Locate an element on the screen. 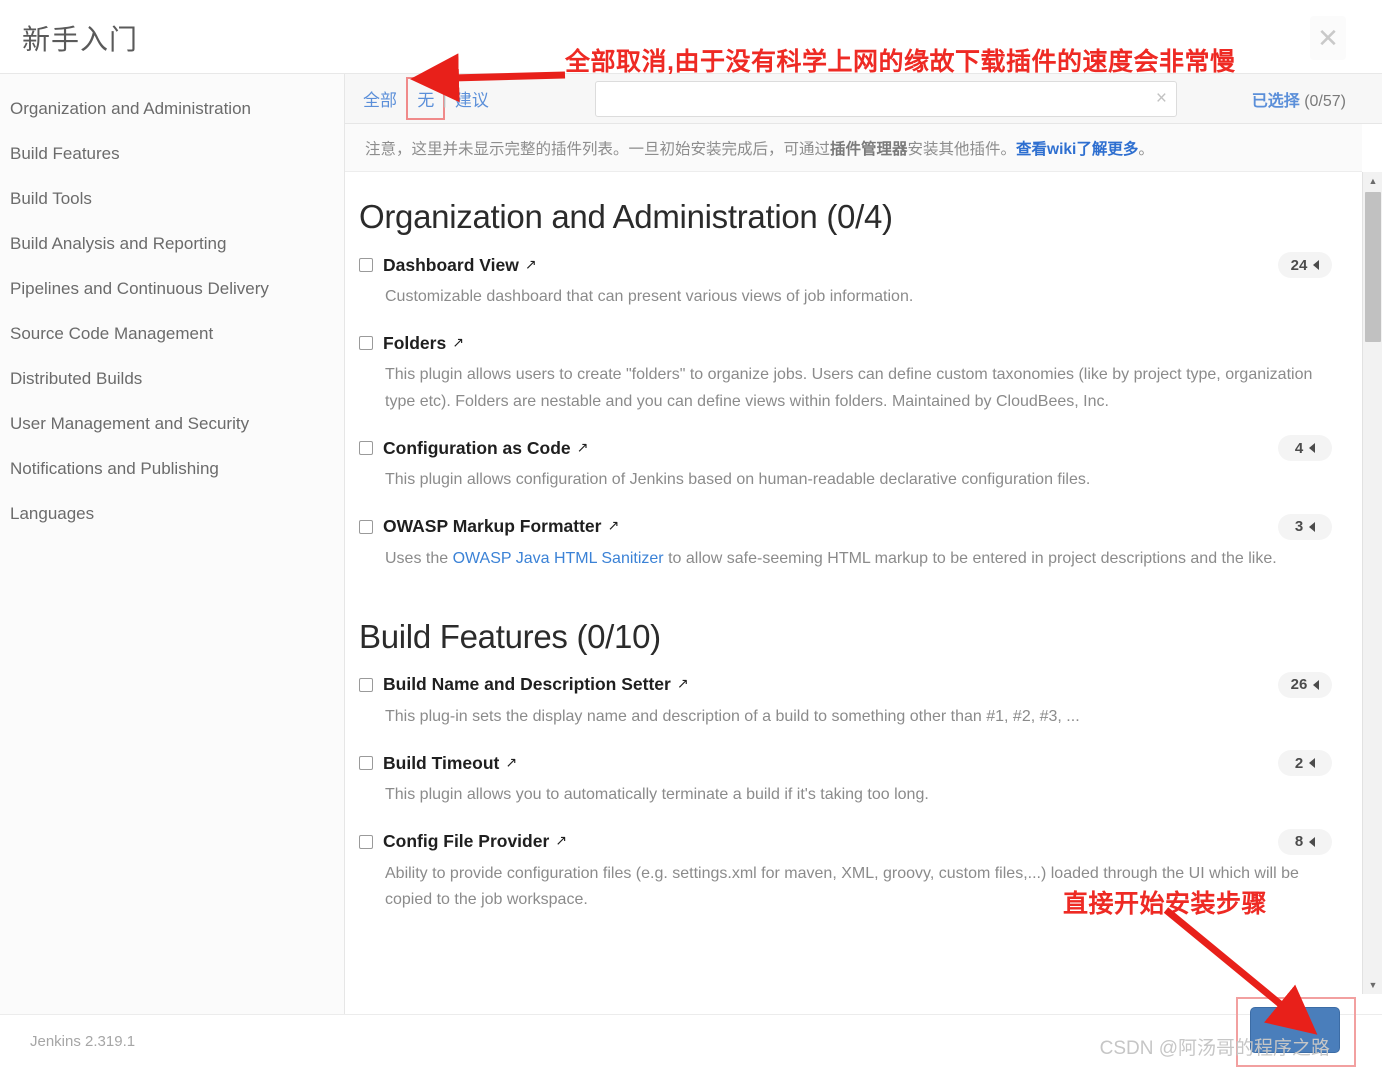 This screenshot has width=1382, height=1070. sidebar-item-notifications-and-publishing: Notifications and Publishing is located at coordinates (172, 468).